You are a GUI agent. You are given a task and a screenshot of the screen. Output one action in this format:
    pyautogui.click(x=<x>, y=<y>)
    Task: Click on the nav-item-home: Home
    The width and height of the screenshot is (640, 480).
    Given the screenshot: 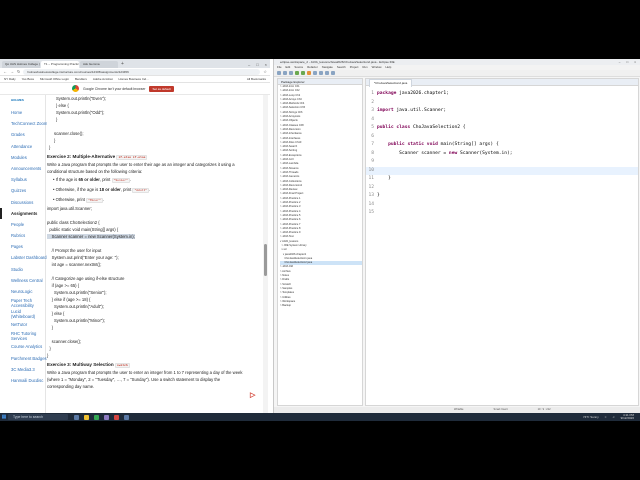 What is the action you would take?
    pyautogui.click(x=22, y=112)
    